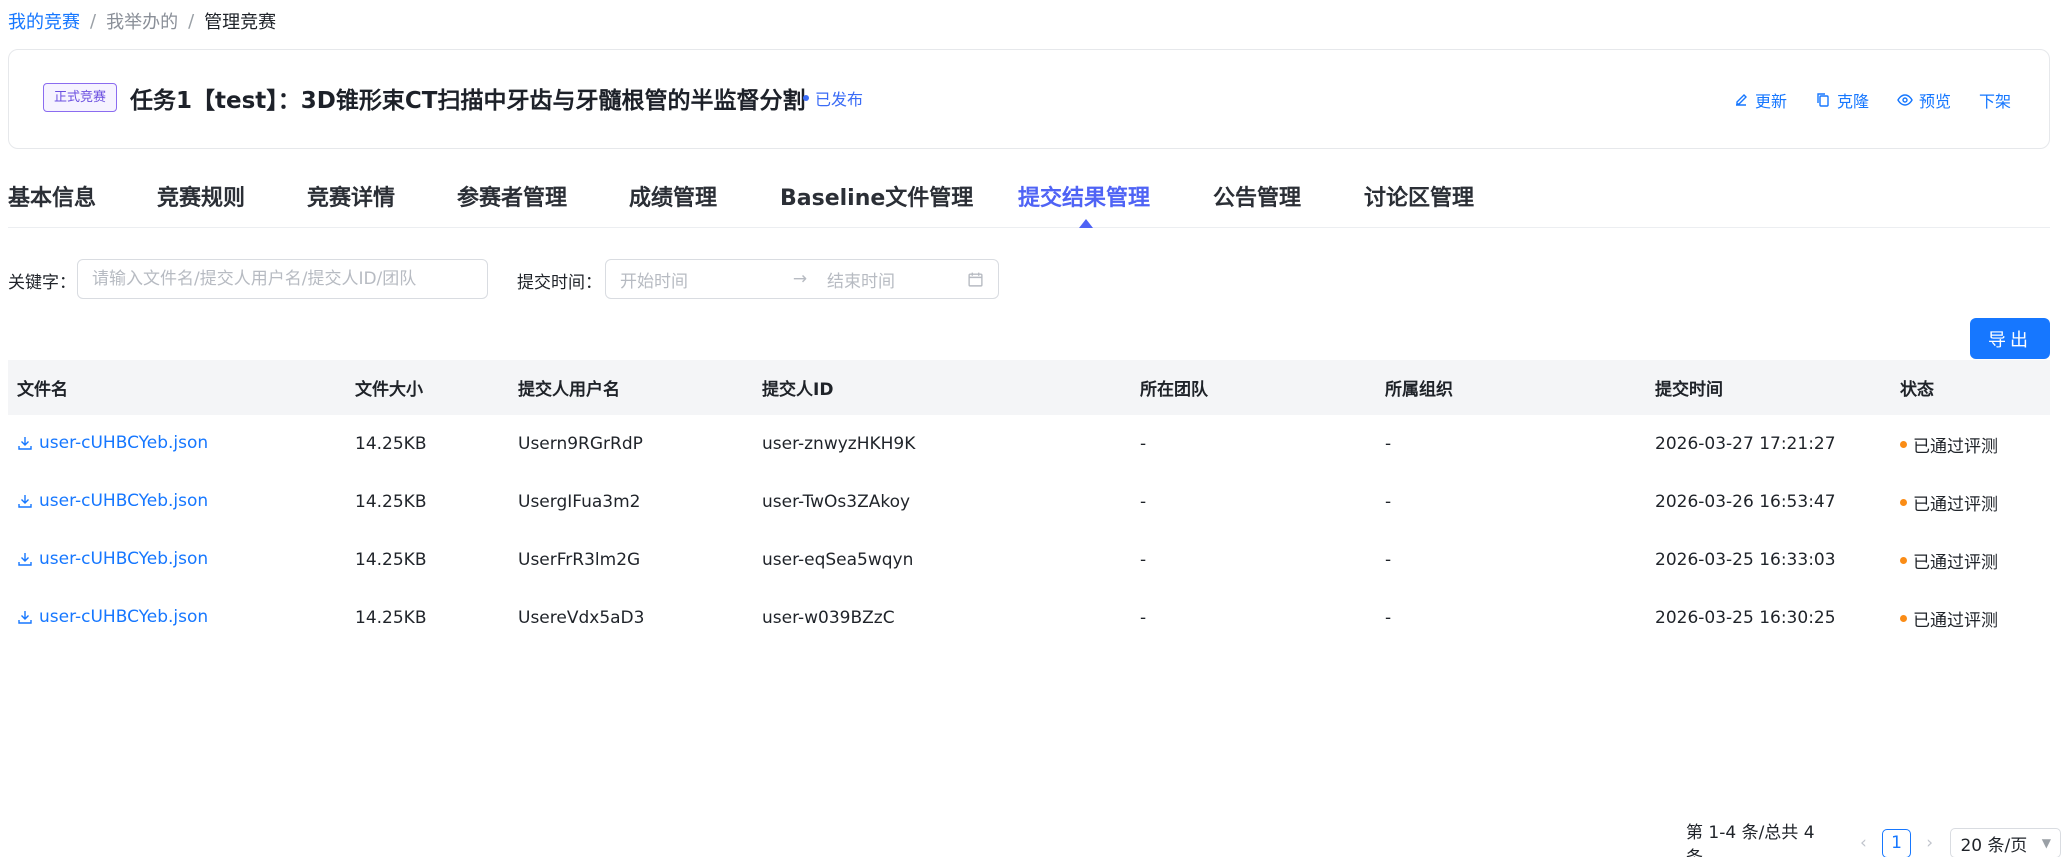 The height and width of the screenshot is (857, 2061). I want to click on eye-icon, so click(1905, 100).